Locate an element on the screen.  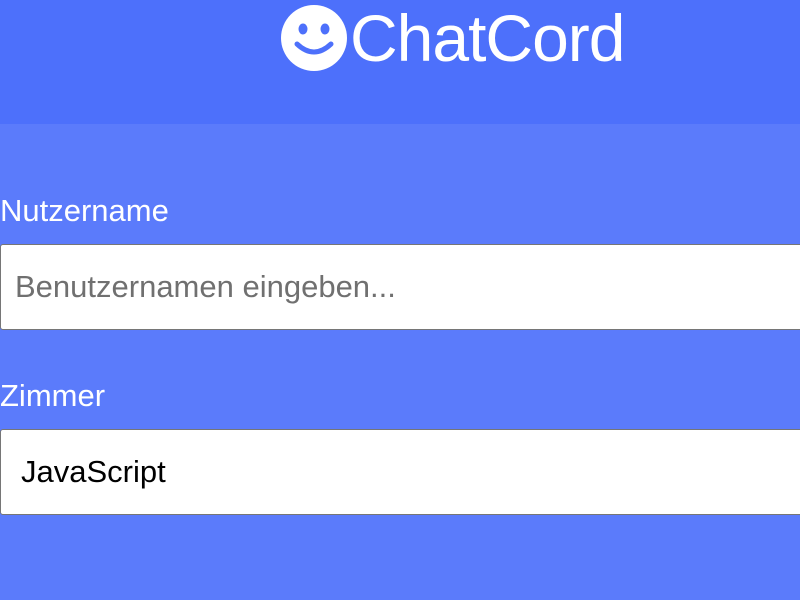
room-select: JavaScript is located at coordinates (400, 472).